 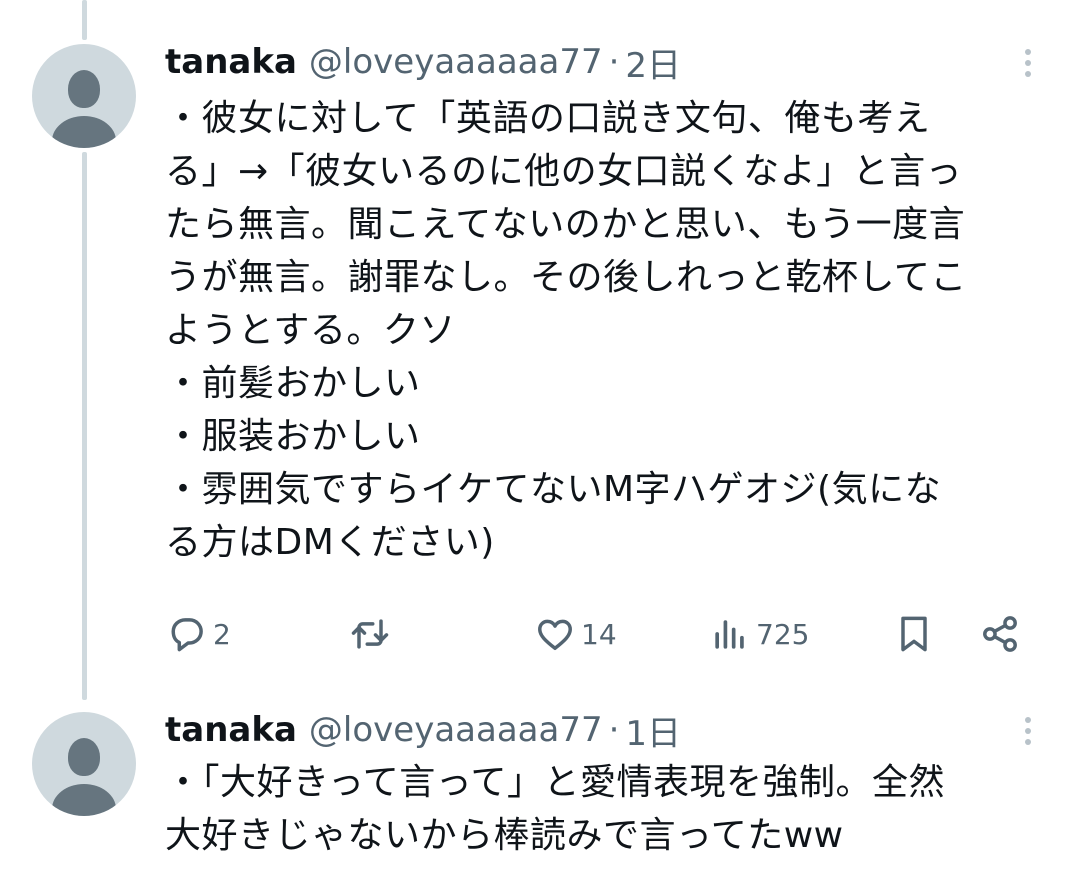 I want to click on views-button: 725, so click(x=758, y=634).